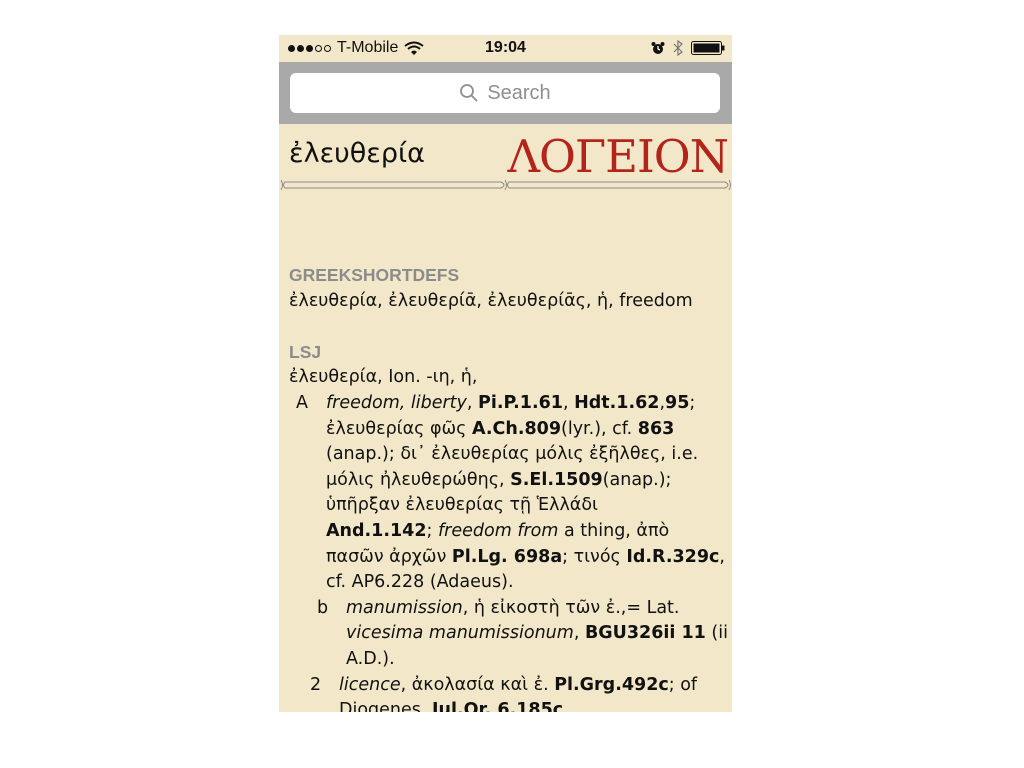 The image size is (1024, 768). Describe the element at coordinates (305, 351) in the screenshot. I see `section-label-lsj: LSJ` at that location.